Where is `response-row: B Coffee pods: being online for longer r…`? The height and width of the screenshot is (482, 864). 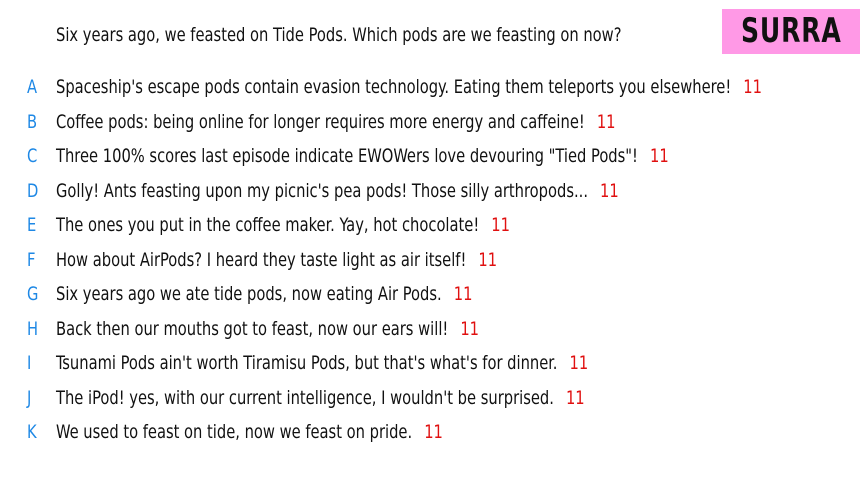 response-row: B Coffee pods: being online for longer r… is located at coordinates (432, 124).